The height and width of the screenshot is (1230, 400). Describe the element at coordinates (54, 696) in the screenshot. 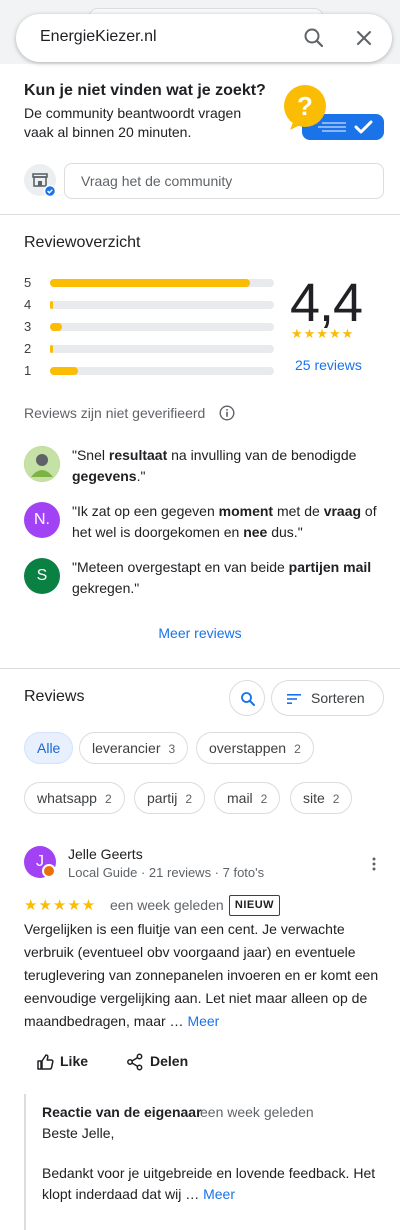

I see `reviews-title: Reviews` at that location.